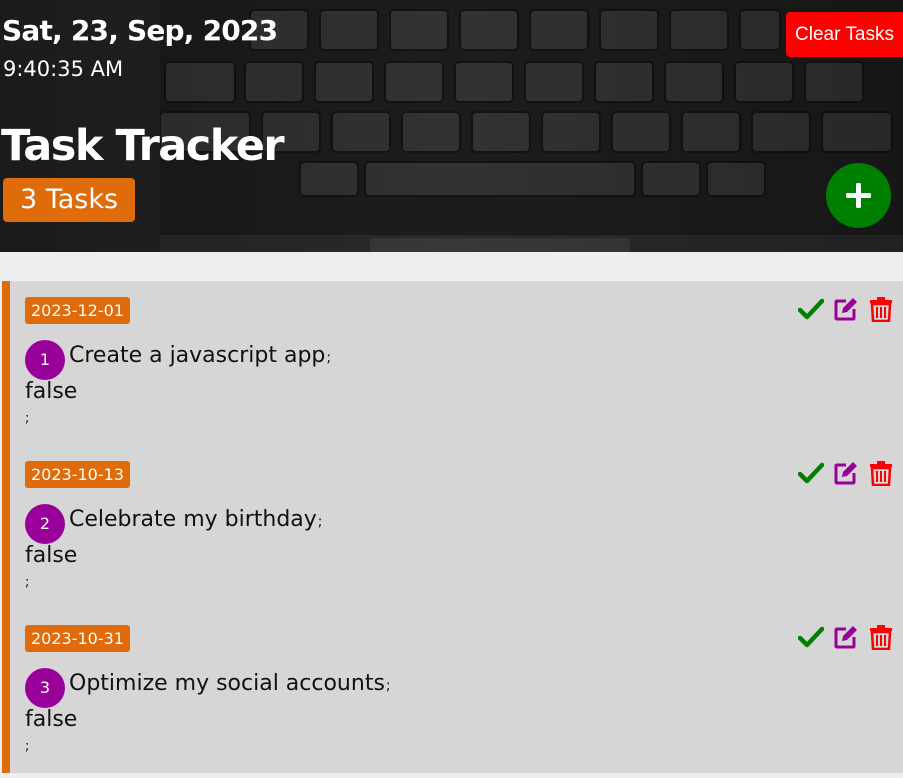 The width and height of the screenshot is (903, 778). Describe the element at coordinates (77, 638) in the screenshot. I see `due-date-badge: 2023-10-31` at that location.